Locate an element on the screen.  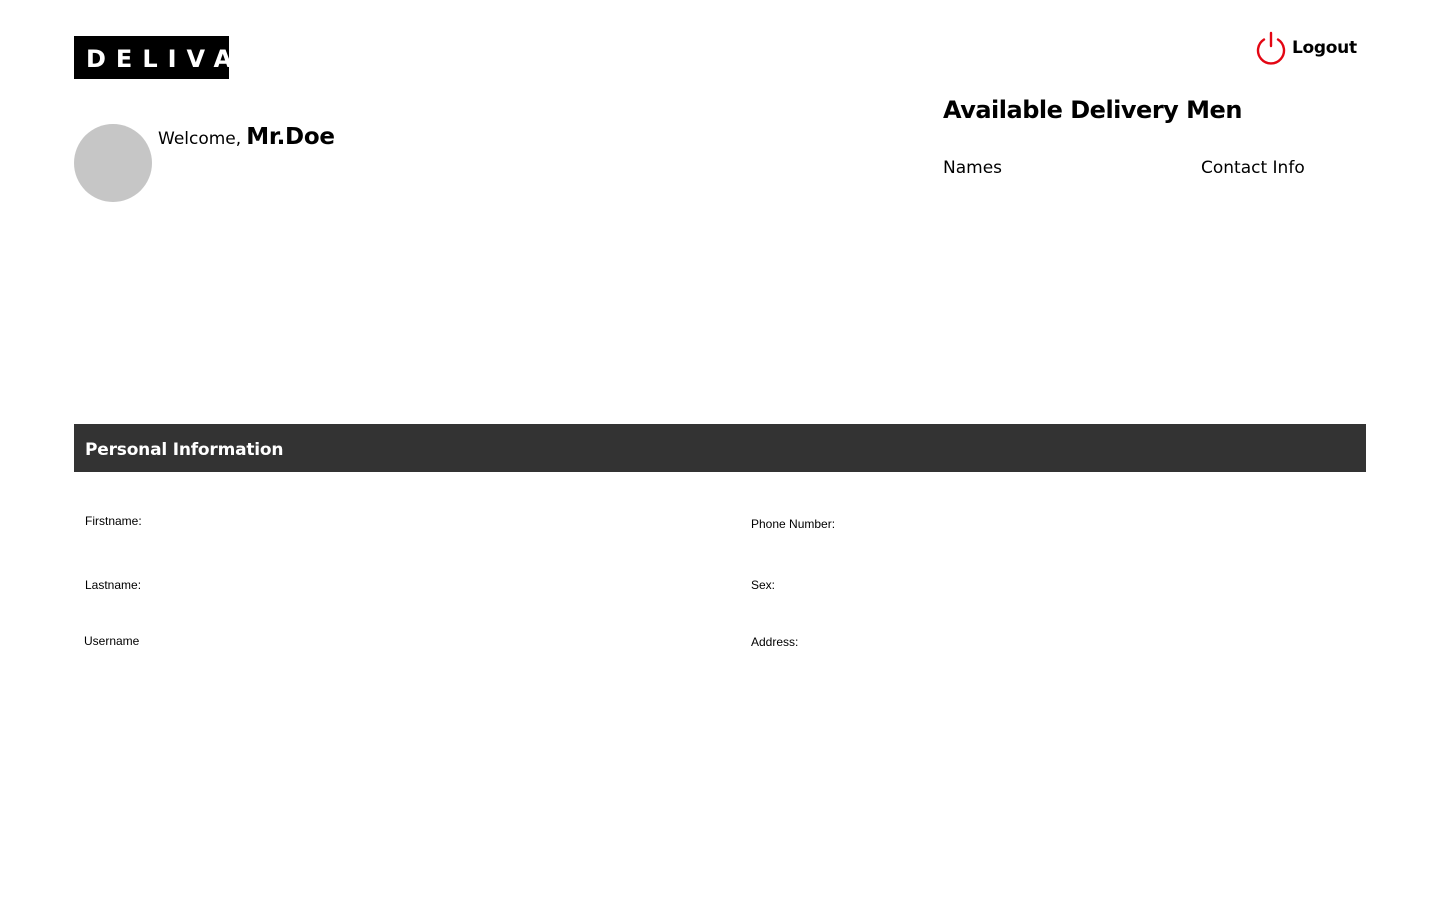
firstname-label: Firstname: is located at coordinates (113, 521).